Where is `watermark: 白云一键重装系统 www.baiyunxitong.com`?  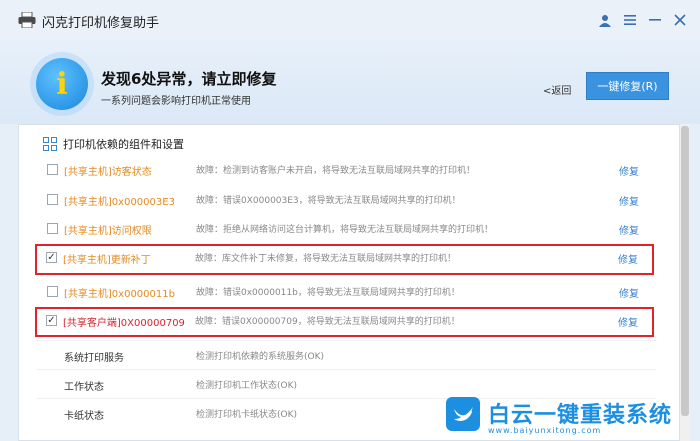 watermark: 白云一键重装系统 www.baiyunxitong.com is located at coordinates (570, 417).